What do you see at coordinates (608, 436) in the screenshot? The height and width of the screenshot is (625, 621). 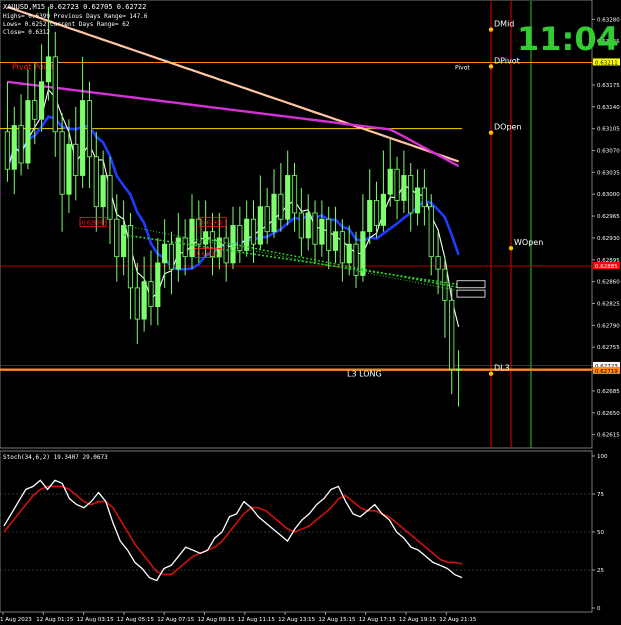 I see `price-tick-label: 0.62615` at bounding box center [608, 436].